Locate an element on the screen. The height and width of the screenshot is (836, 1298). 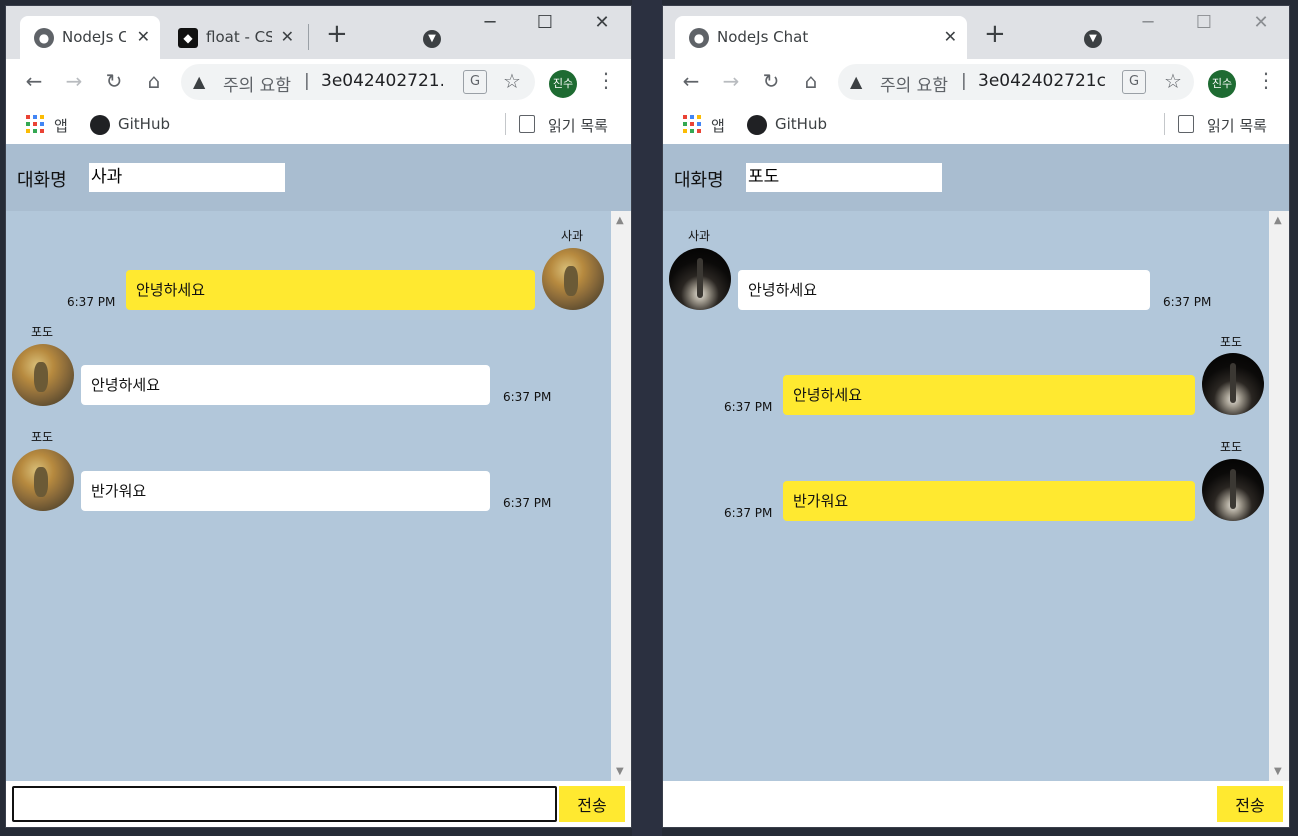
reading-list-icon is located at coordinates (527, 124).